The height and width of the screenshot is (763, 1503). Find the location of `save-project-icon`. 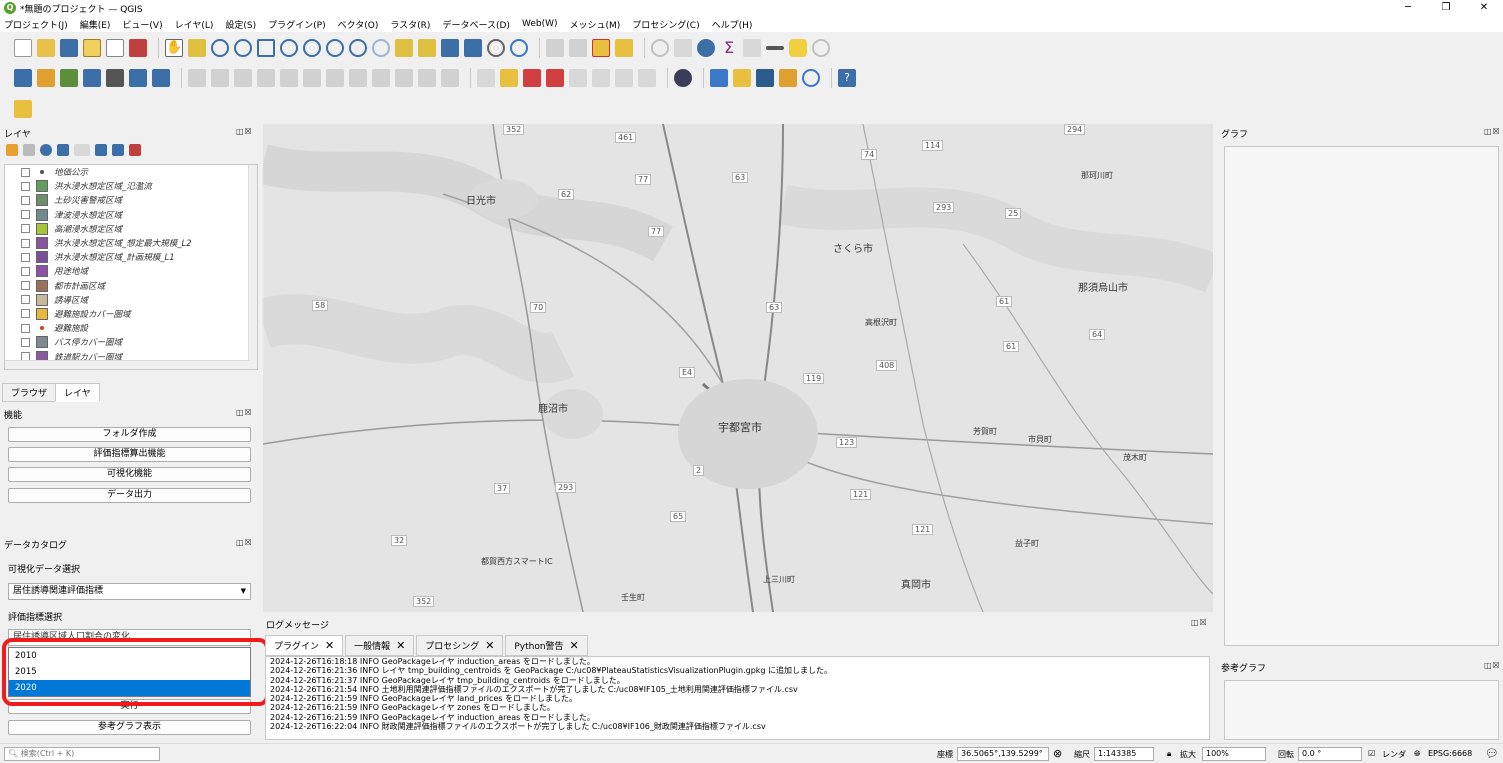

save-project-icon is located at coordinates (69, 48).